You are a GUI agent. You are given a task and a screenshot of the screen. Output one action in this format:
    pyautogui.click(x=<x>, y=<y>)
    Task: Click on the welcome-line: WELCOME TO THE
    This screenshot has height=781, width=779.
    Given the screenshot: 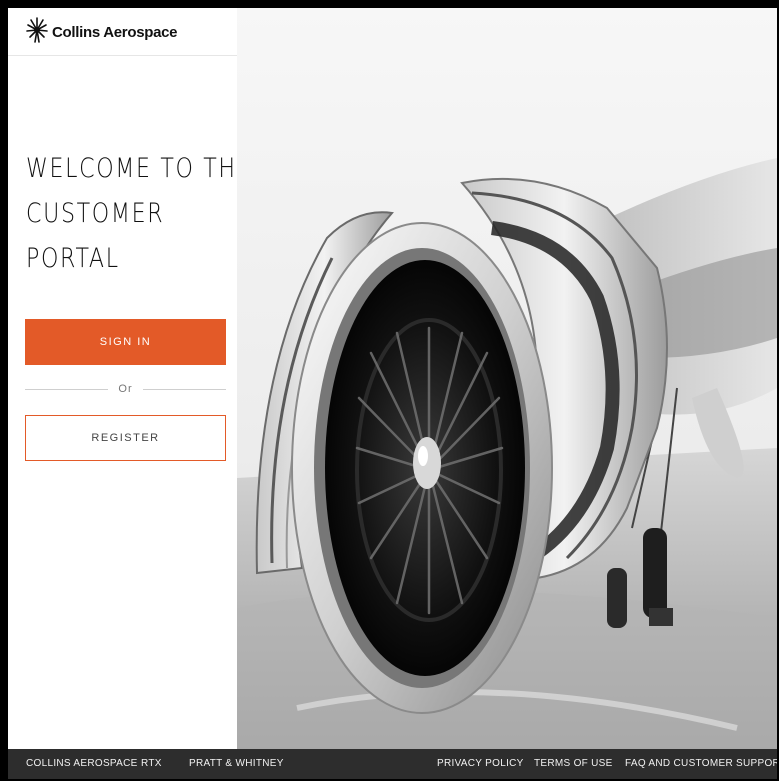 What is the action you would take?
    pyautogui.click(x=139, y=168)
    